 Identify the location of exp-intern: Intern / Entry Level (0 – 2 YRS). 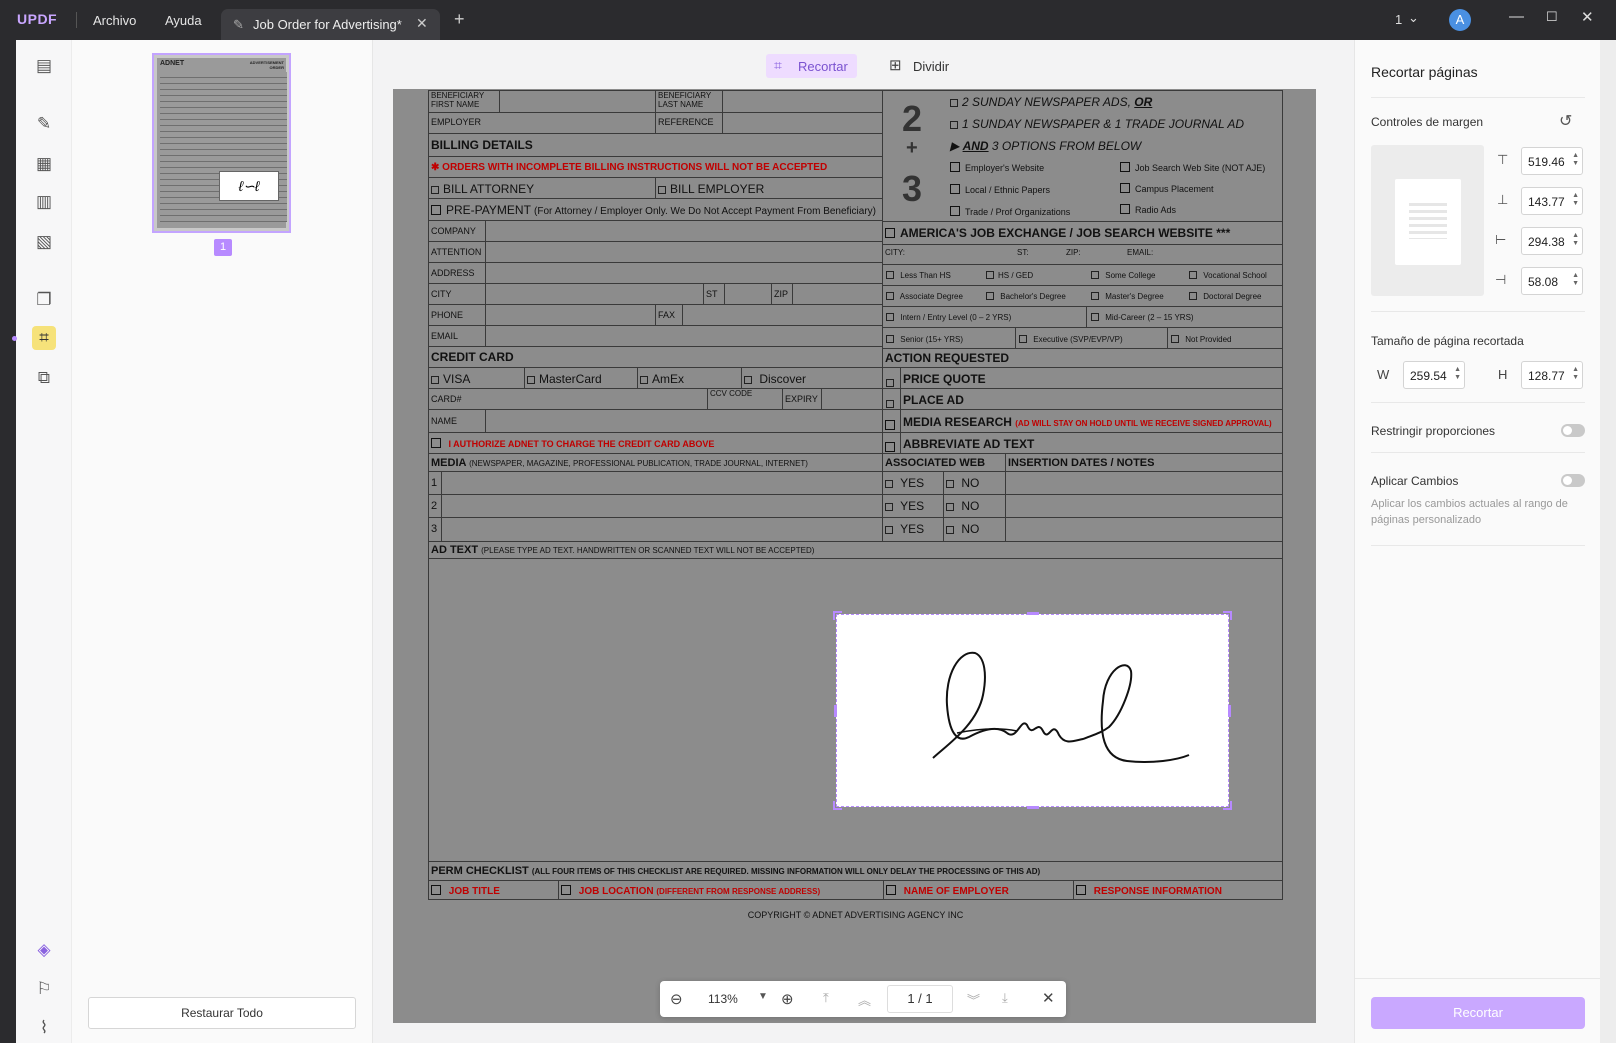
(948, 317).